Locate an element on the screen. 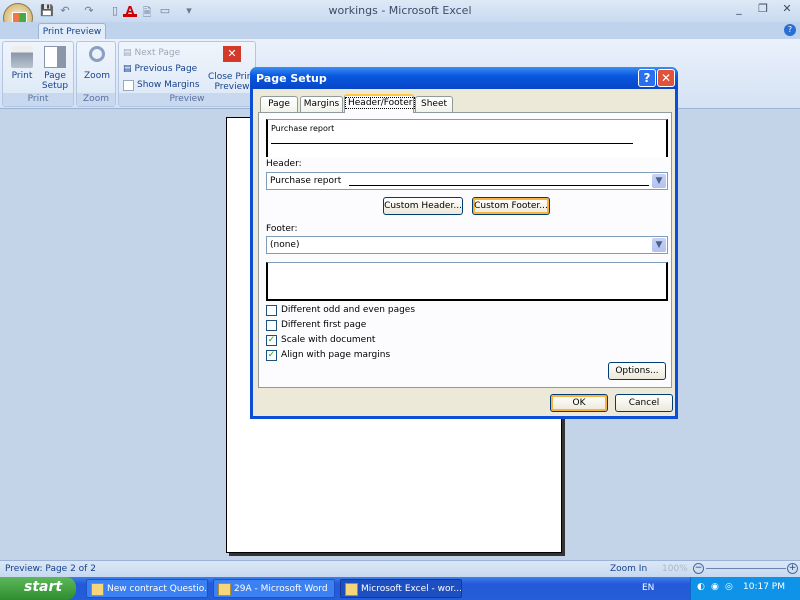  customize-toolbar-icon: ▾ is located at coordinates (189, 10).